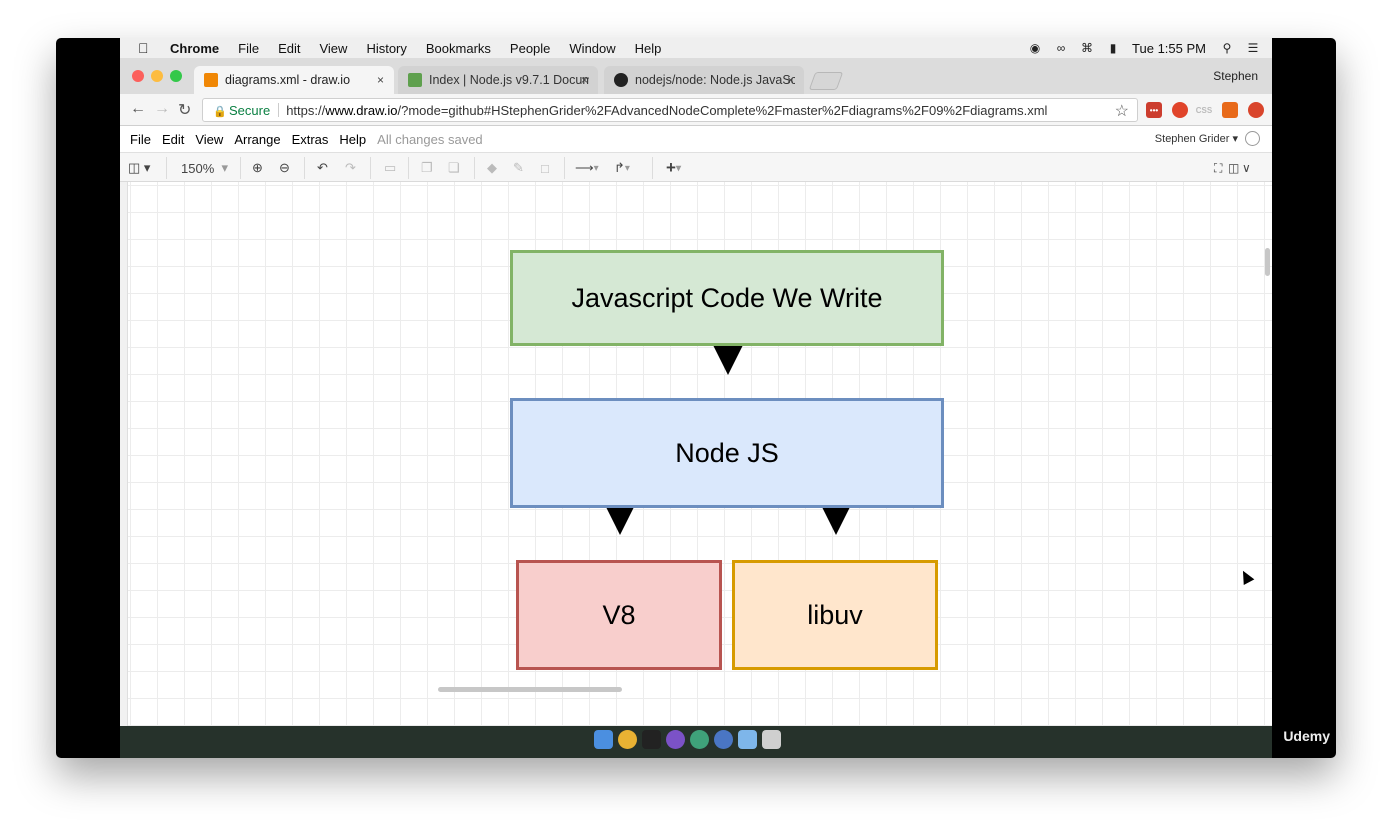 The image size is (1392, 832). Describe the element at coordinates (1256, 110) in the screenshot. I see `ublock-icon` at that location.